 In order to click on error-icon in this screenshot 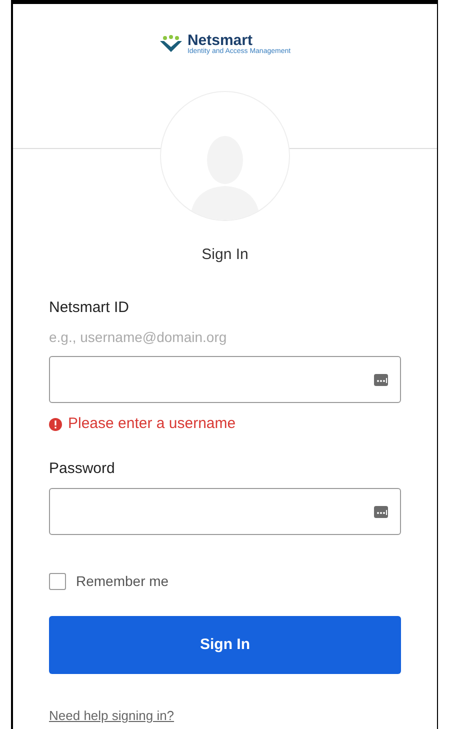, I will do `click(55, 424)`.